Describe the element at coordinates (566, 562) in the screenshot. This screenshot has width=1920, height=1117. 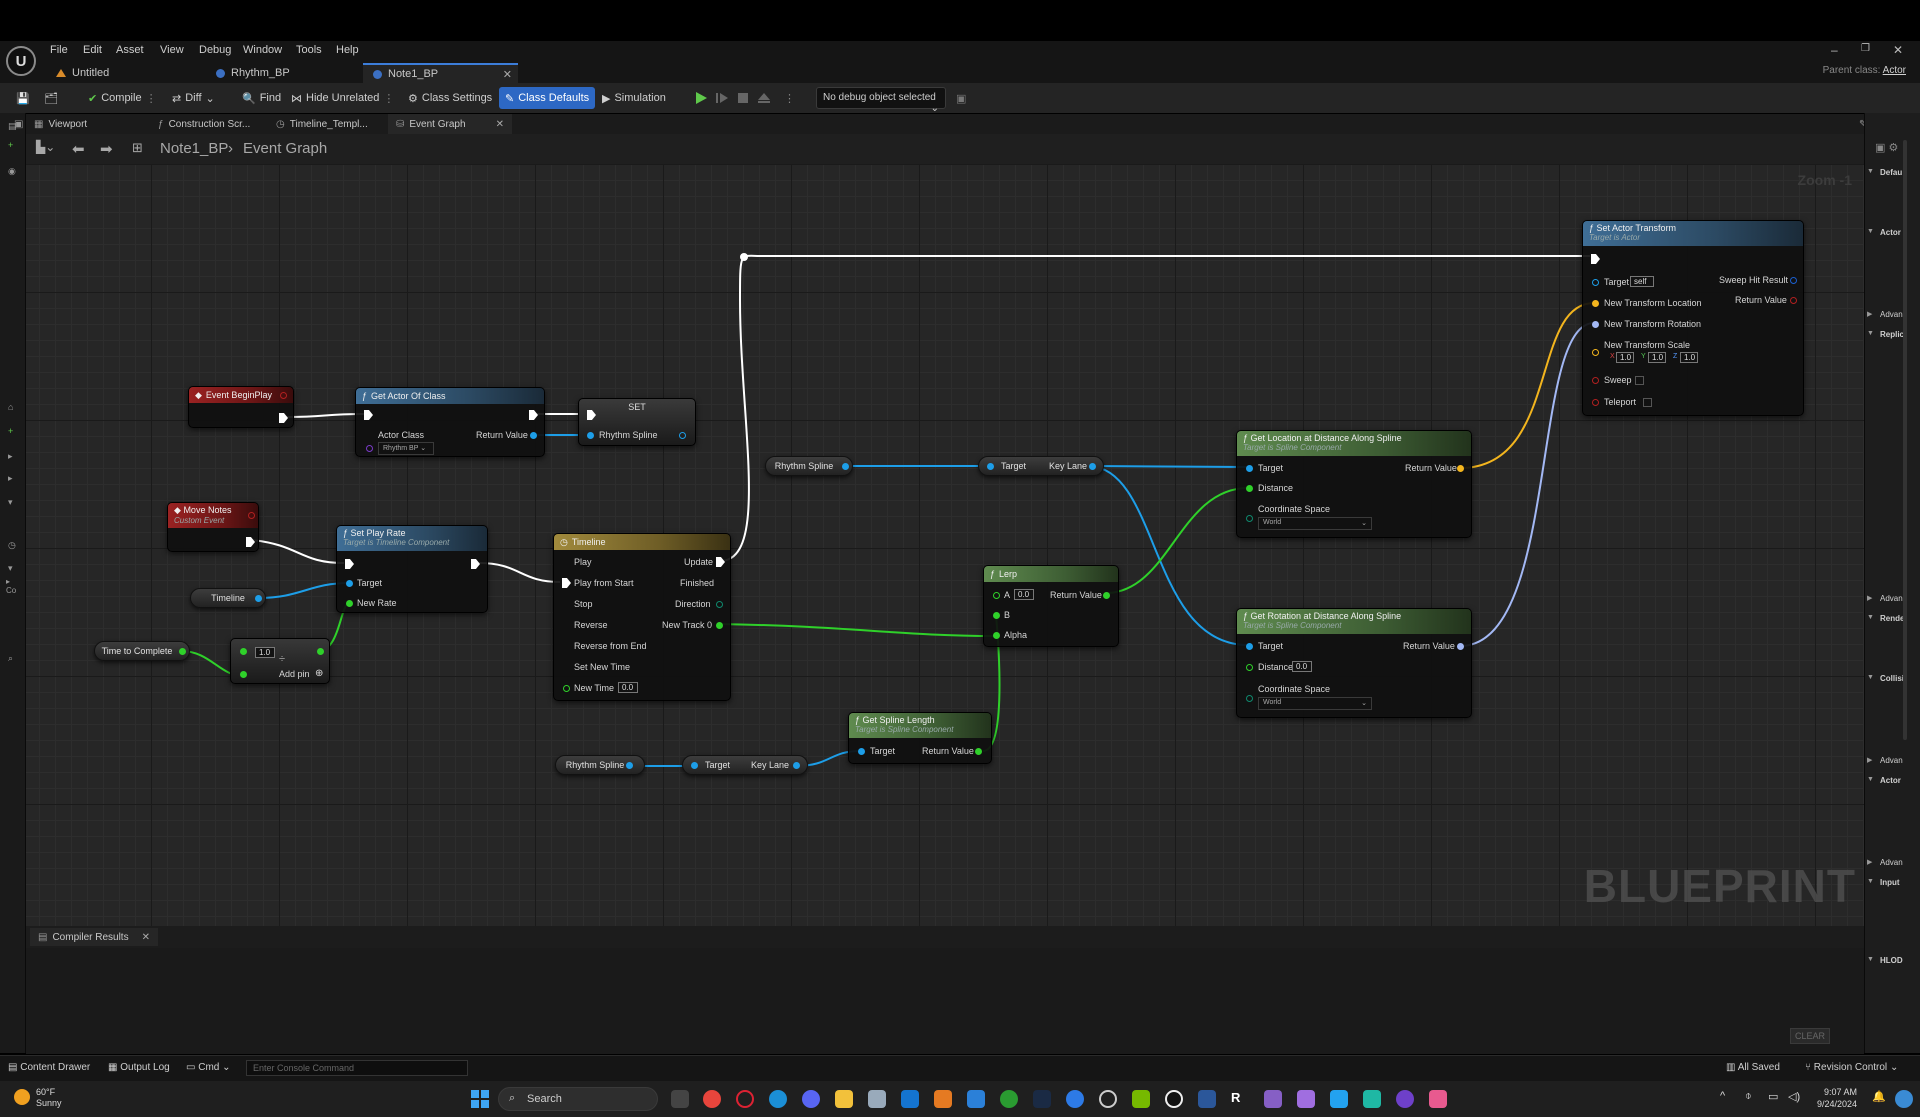
I see `play-pin` at that location.